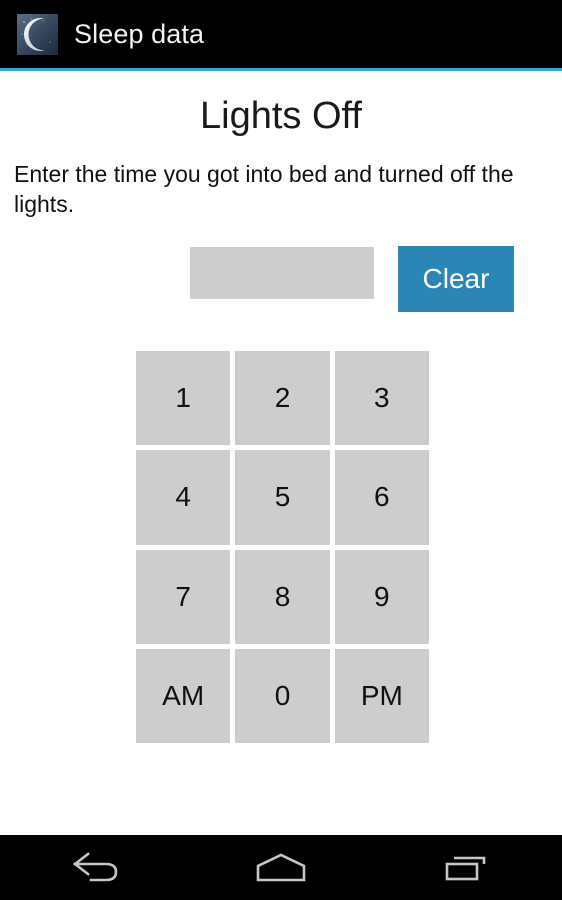  Describe the element at coordinates (183, 695) in the screenshot. I see `key-am: AM` at that location.